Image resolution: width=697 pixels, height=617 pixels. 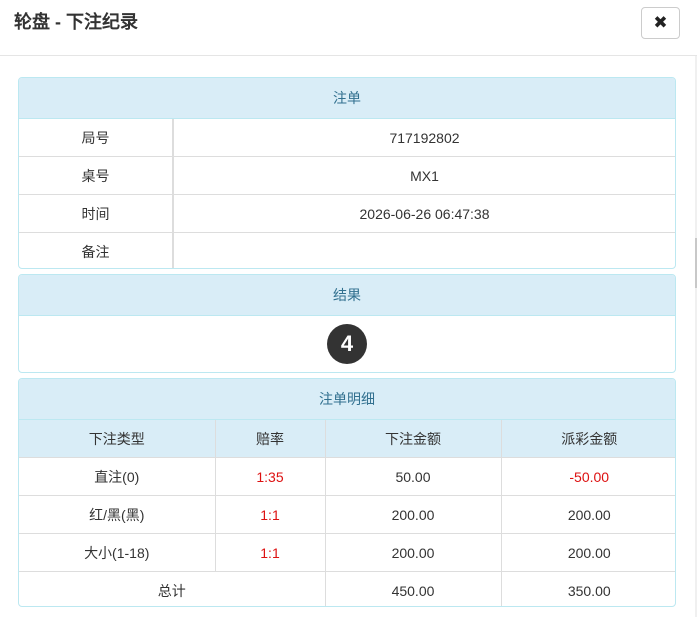 I want to click on total-amount: 450.00, so click(x=413, y=588).